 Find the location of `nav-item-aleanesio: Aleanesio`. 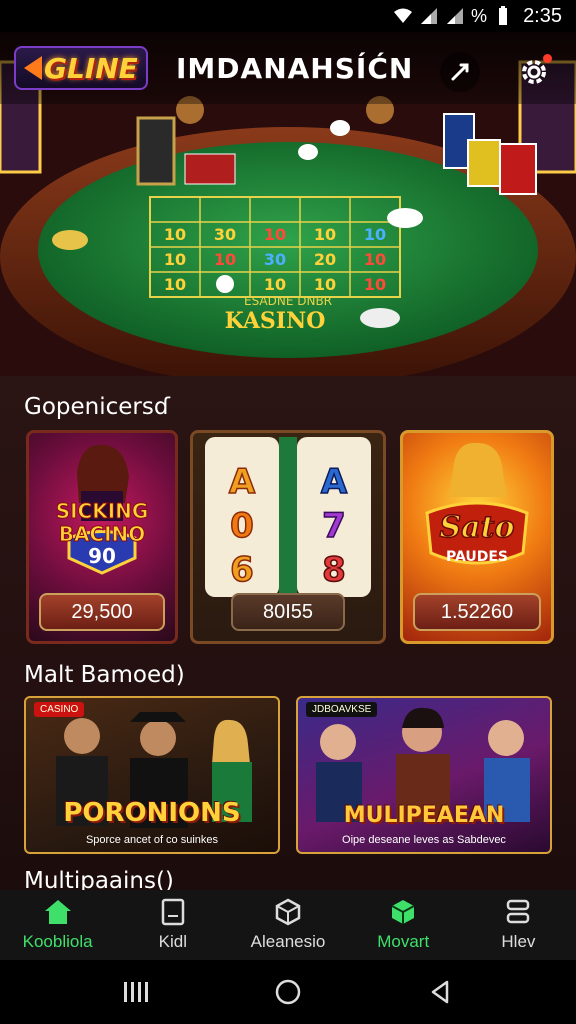

nav-item-aleanesio: Aleanesio is located at coordinates (287, 925).